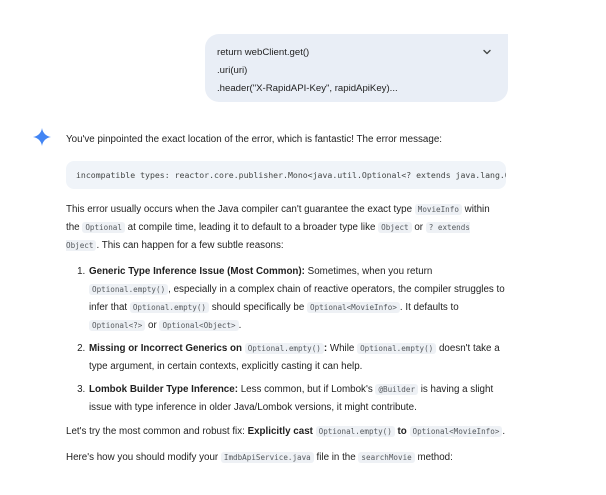 The image size is (606, 495). What do you see at coordinates (395, 227) in the screenshot?
I see `inline-code: Object` at bounding box center [395, 227].